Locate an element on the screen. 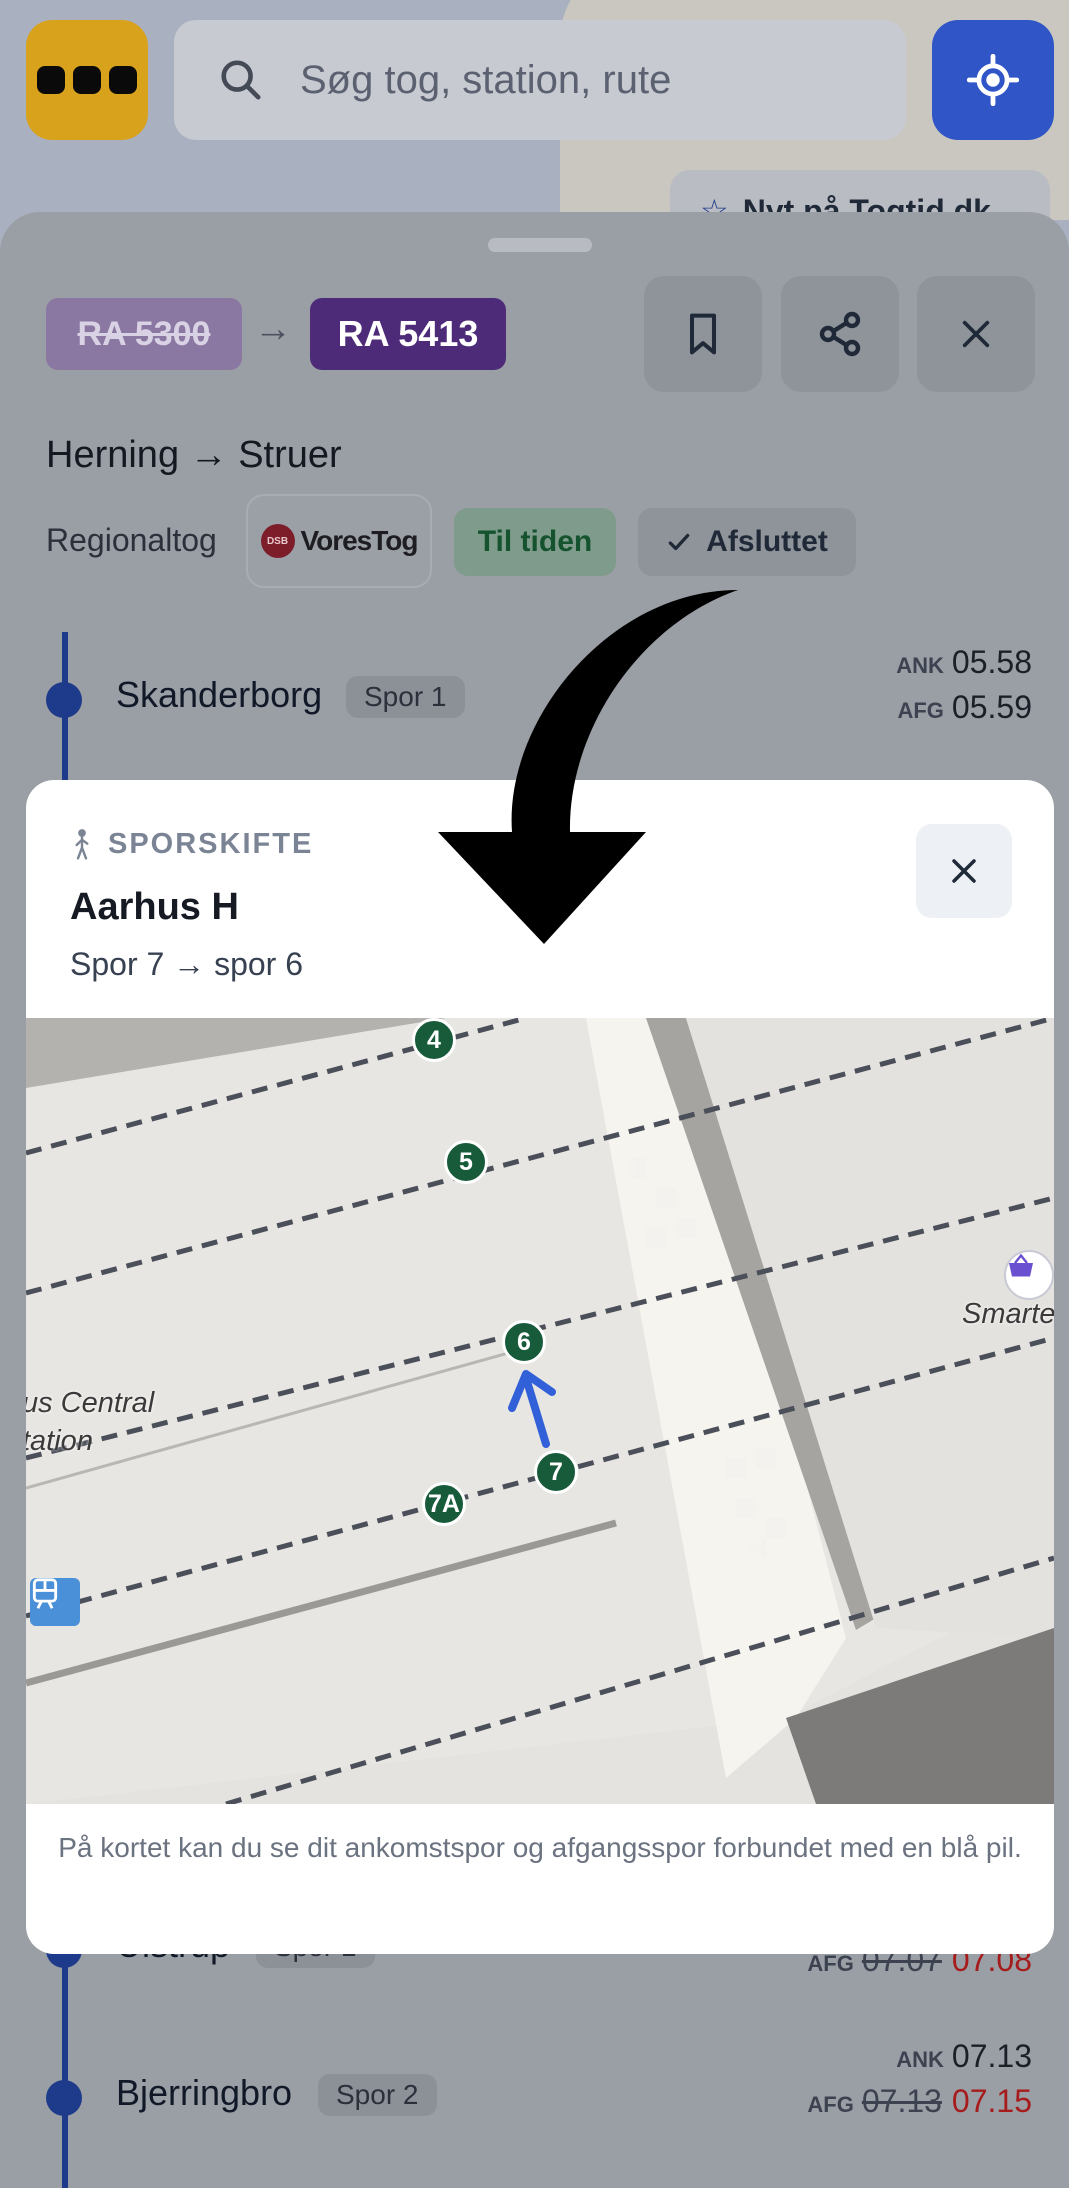 This screenshot has height=2188, width=1069. share-icon is located at coordinates (840, 334).